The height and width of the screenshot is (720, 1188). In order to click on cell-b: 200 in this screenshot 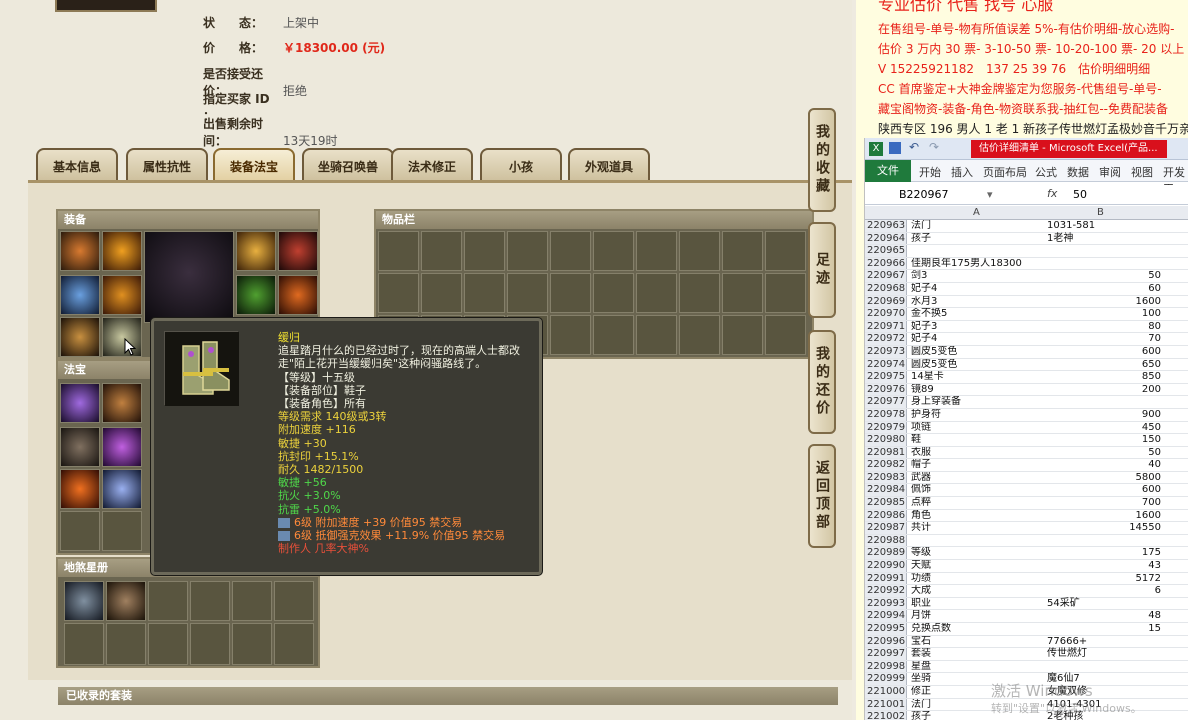, I will do `click(1104, 390)`.